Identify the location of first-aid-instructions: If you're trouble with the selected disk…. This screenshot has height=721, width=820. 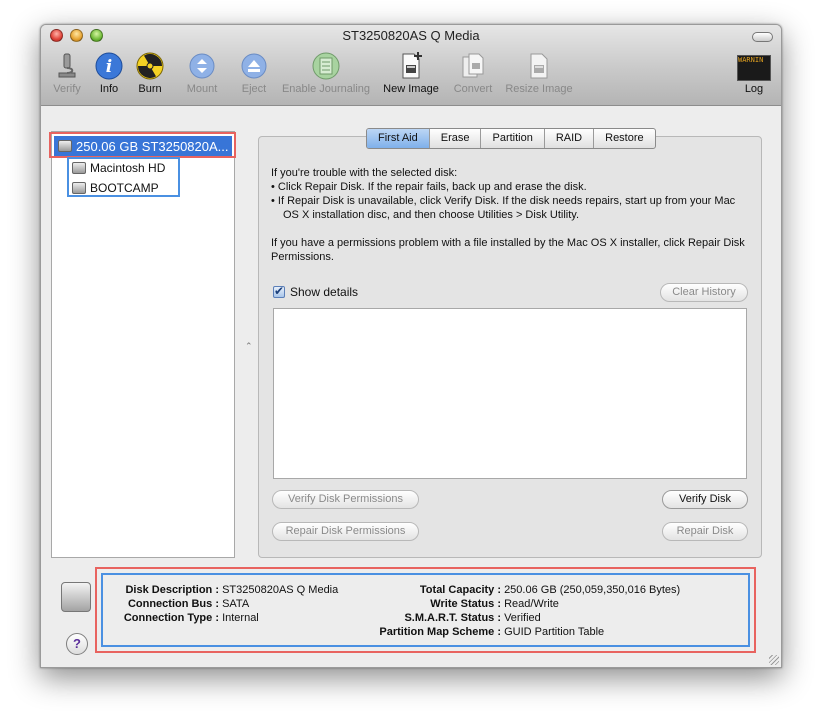
(511, 222).